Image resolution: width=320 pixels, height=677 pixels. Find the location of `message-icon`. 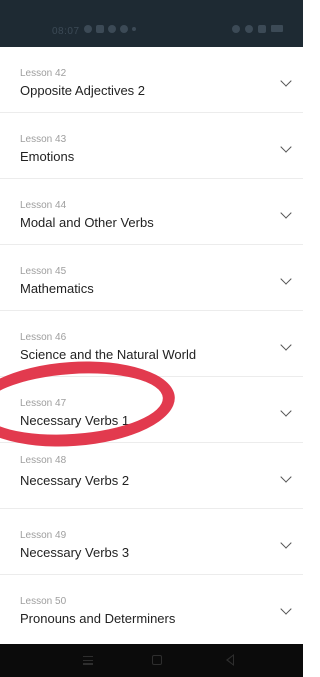

message-icon is located at coordinates (100, 29).